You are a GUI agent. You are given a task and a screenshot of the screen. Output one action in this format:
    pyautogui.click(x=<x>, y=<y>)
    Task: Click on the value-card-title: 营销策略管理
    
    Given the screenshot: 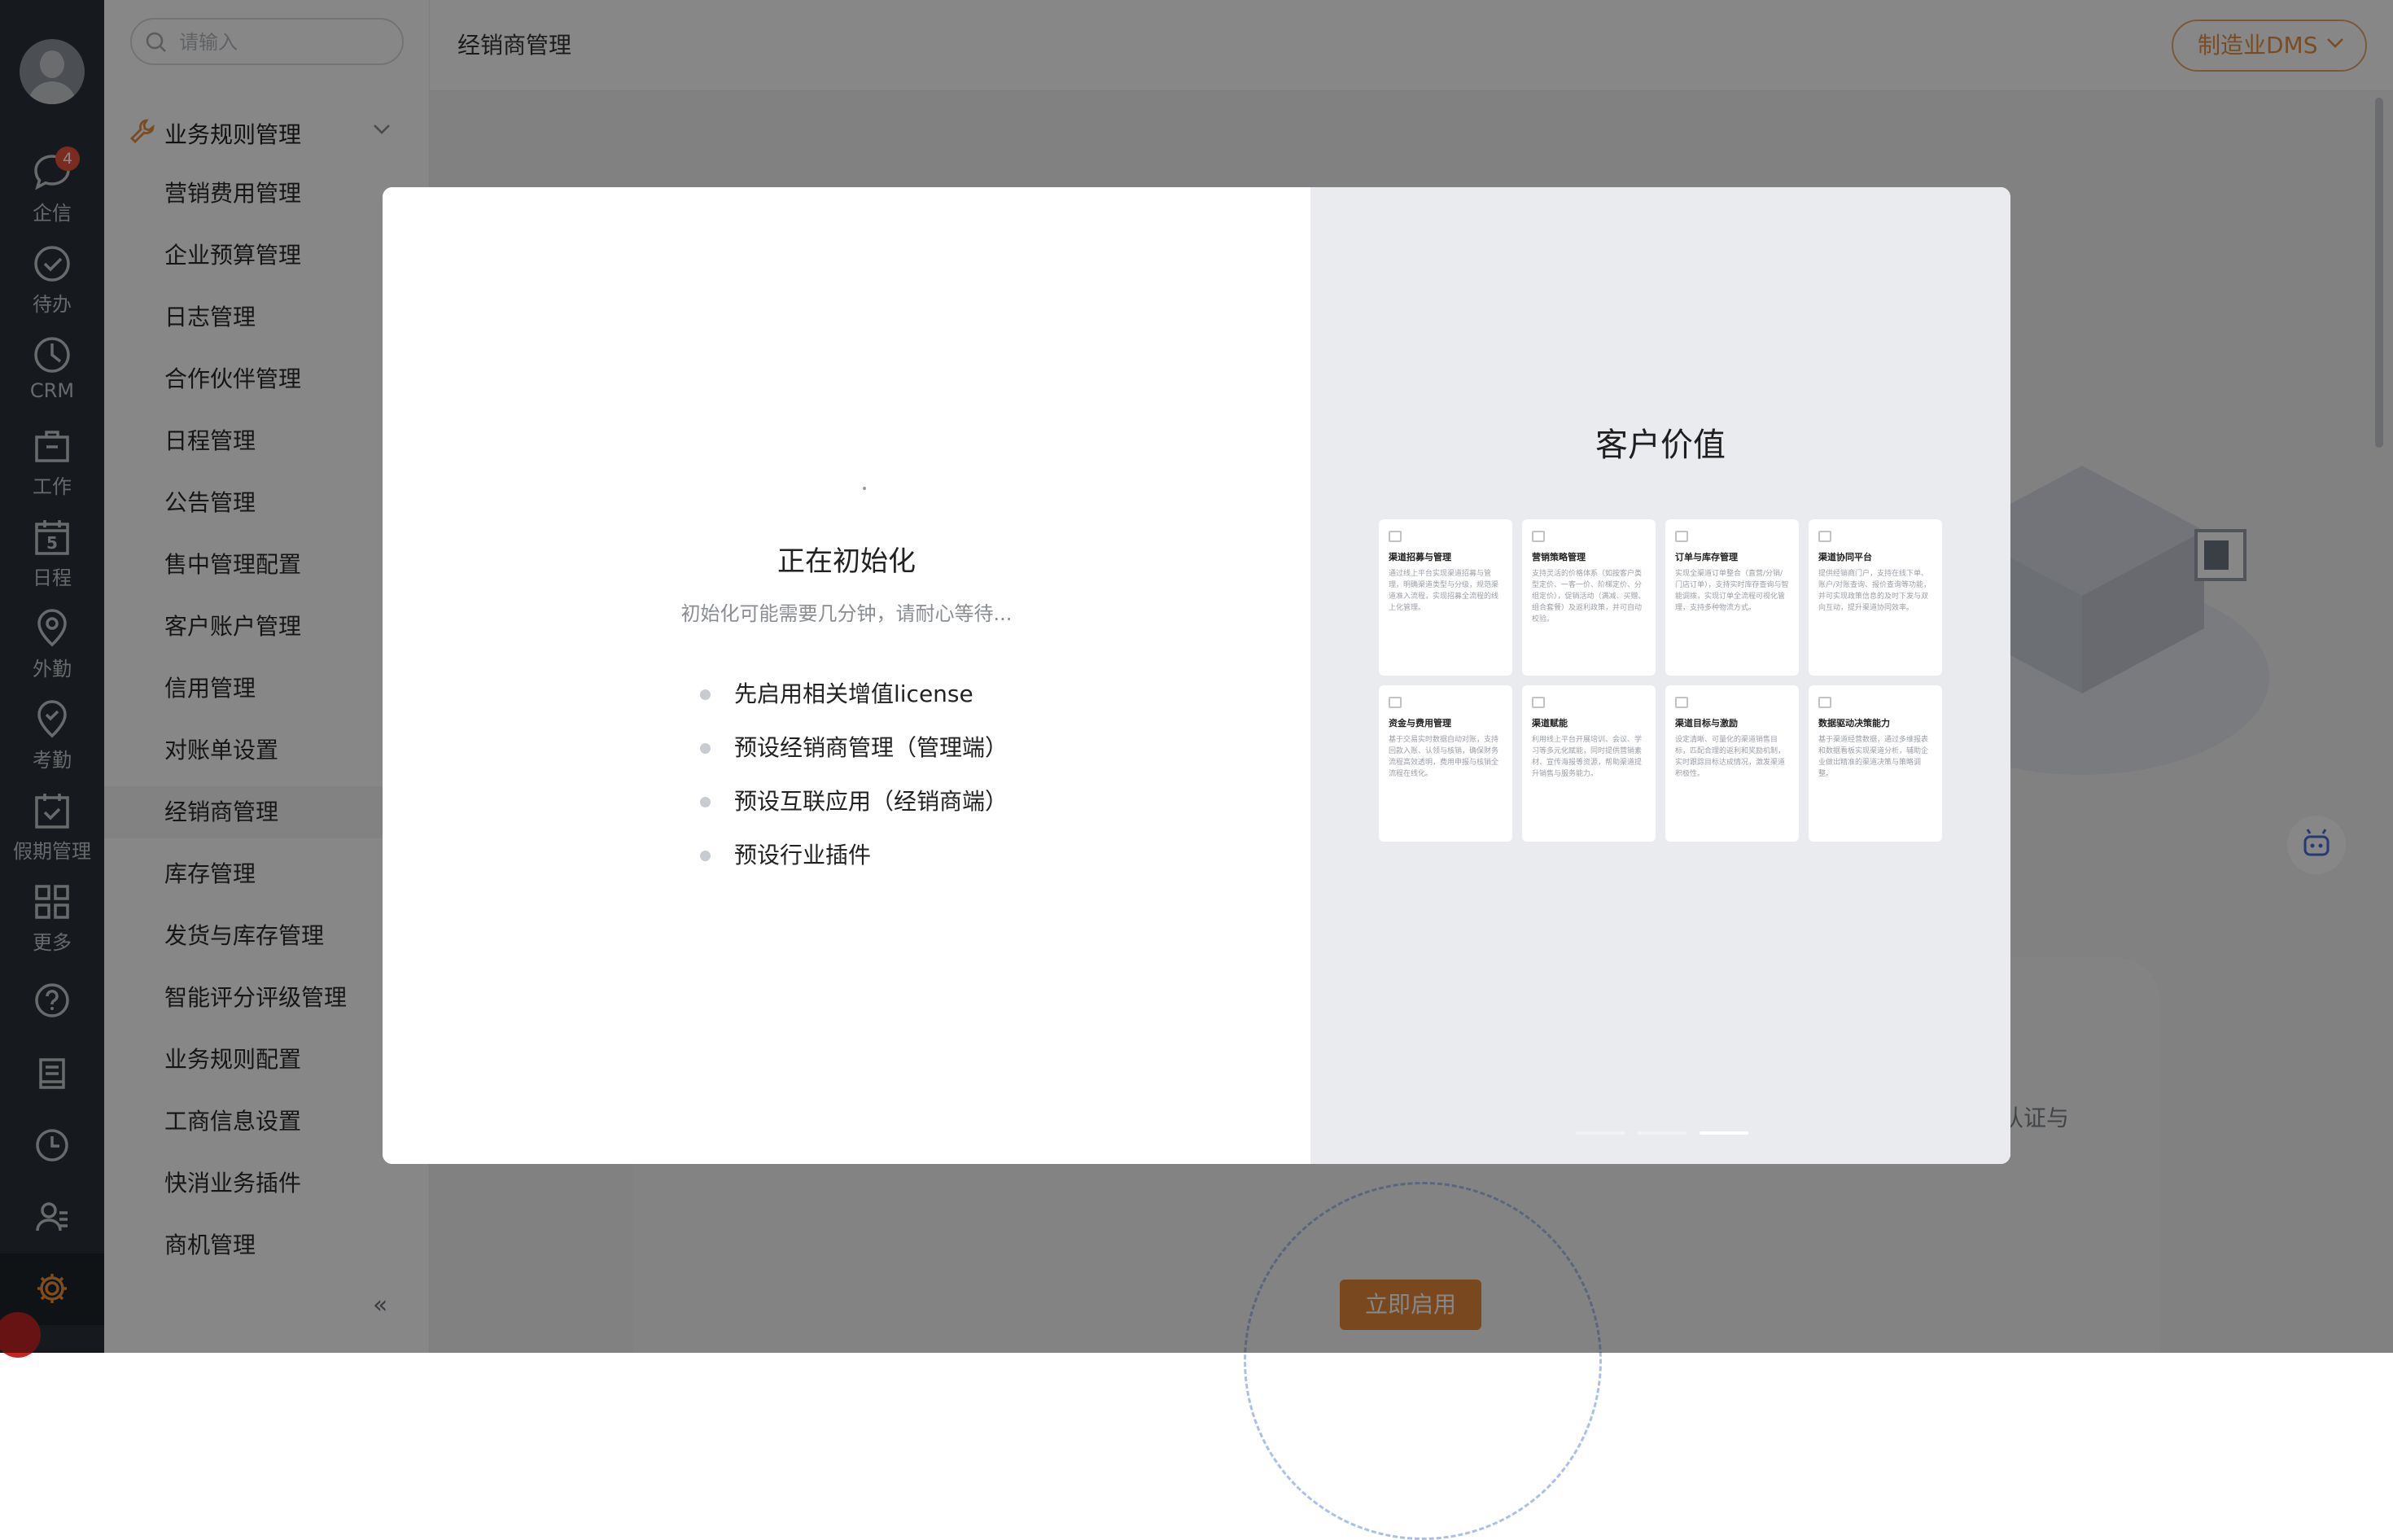 What is the action you would take?
    pyautogui.click(x=1559, y=557)
    